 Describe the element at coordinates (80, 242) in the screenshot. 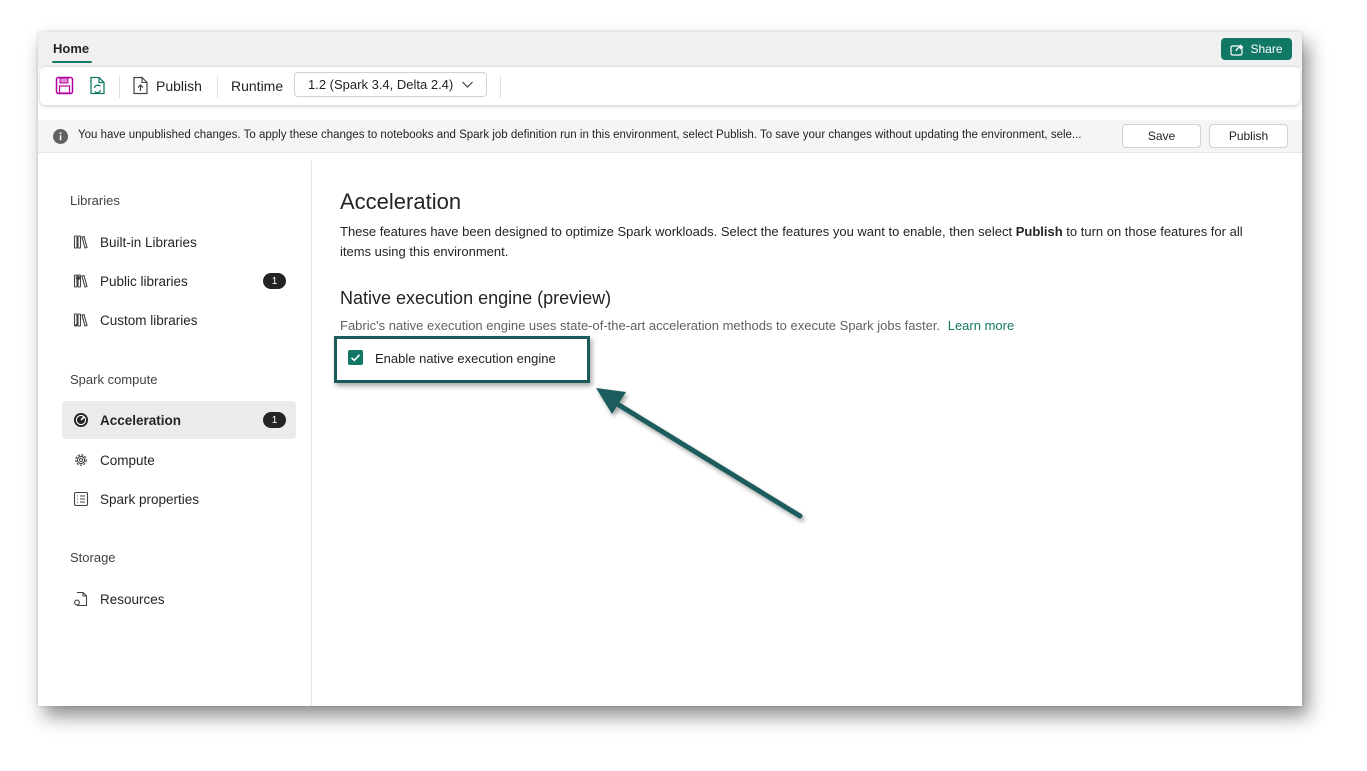

I see `library-books-icon` at that location.